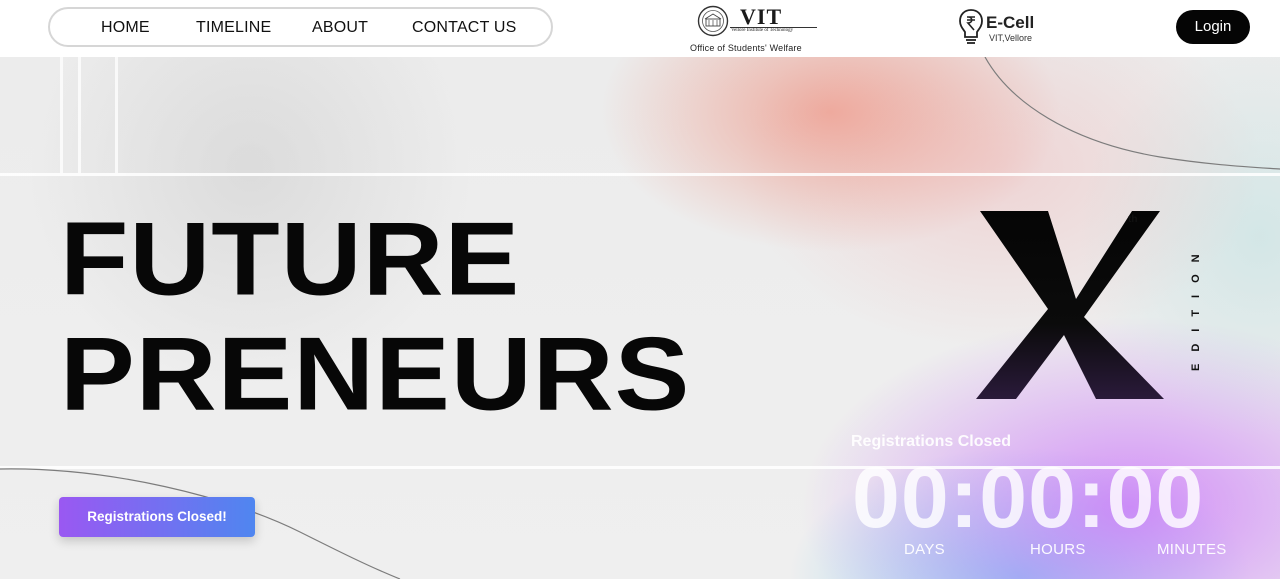  I want to click on countdown-label-days: DAYS, so click(924, 549).